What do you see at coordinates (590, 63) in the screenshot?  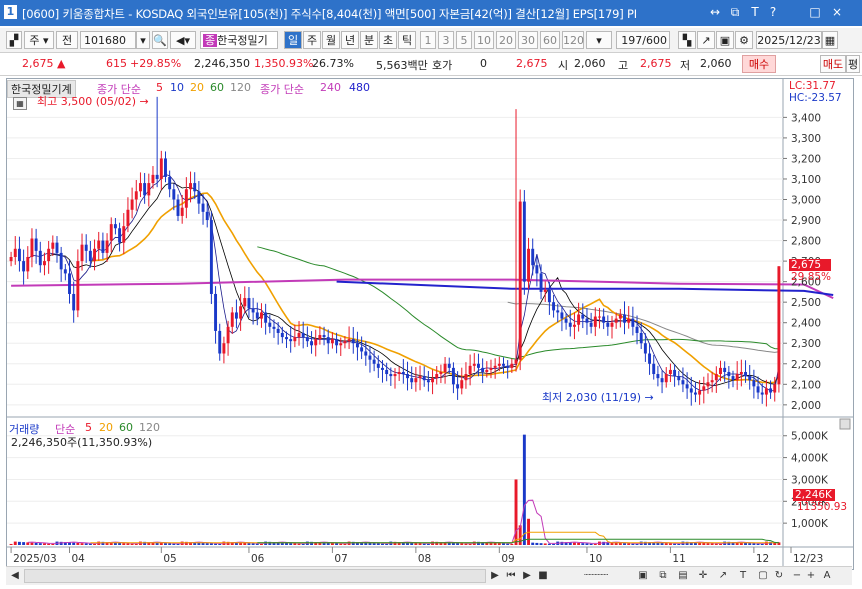 I see `open-price: 2,060` at bounding box center [590, 63].